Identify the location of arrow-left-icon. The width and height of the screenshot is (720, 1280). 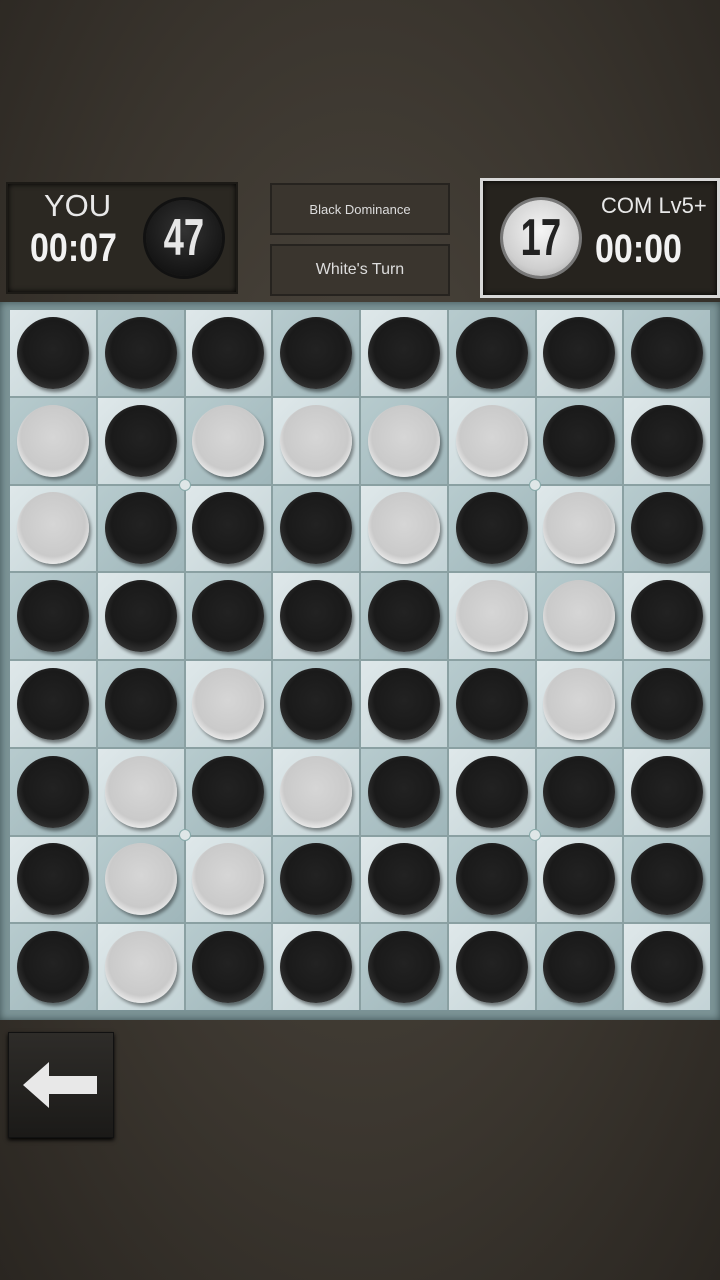
(60, 1085).